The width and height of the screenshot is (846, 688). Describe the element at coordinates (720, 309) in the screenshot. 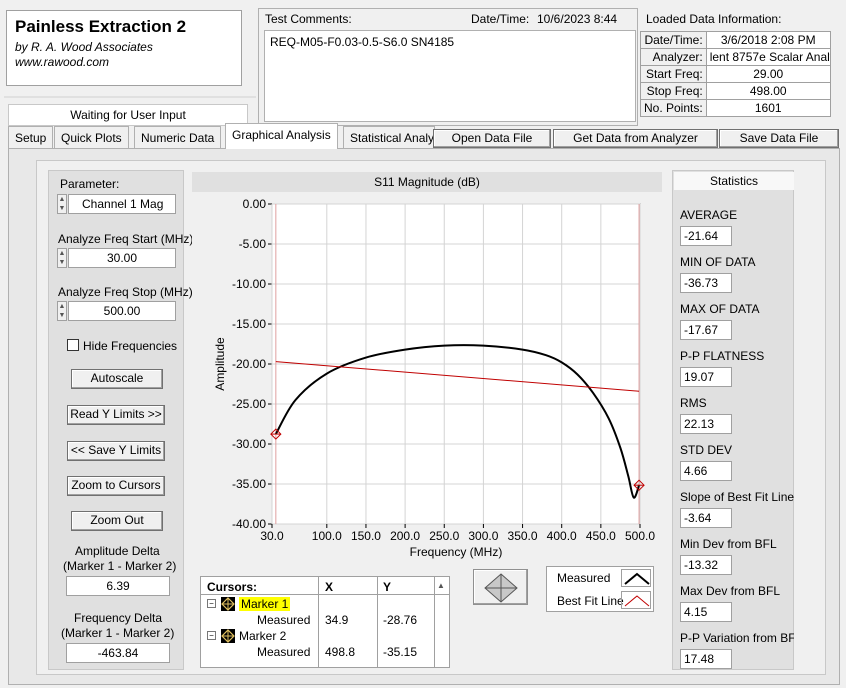

I see `stat-label: MAX OF DATA` at that location.